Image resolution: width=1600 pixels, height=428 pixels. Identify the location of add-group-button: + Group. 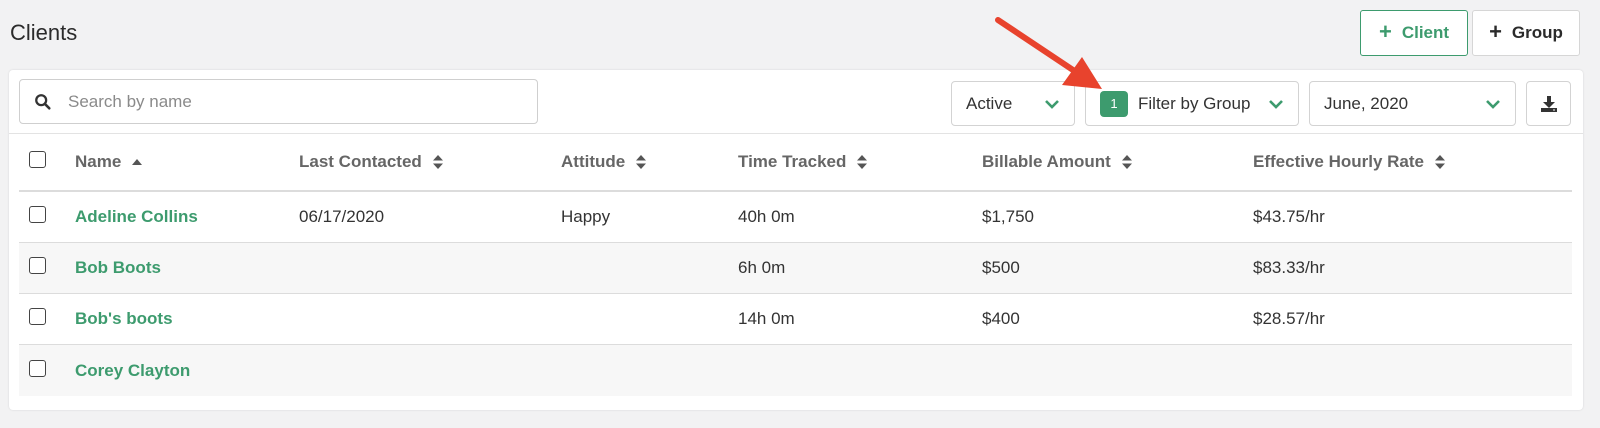
(1526, 33).